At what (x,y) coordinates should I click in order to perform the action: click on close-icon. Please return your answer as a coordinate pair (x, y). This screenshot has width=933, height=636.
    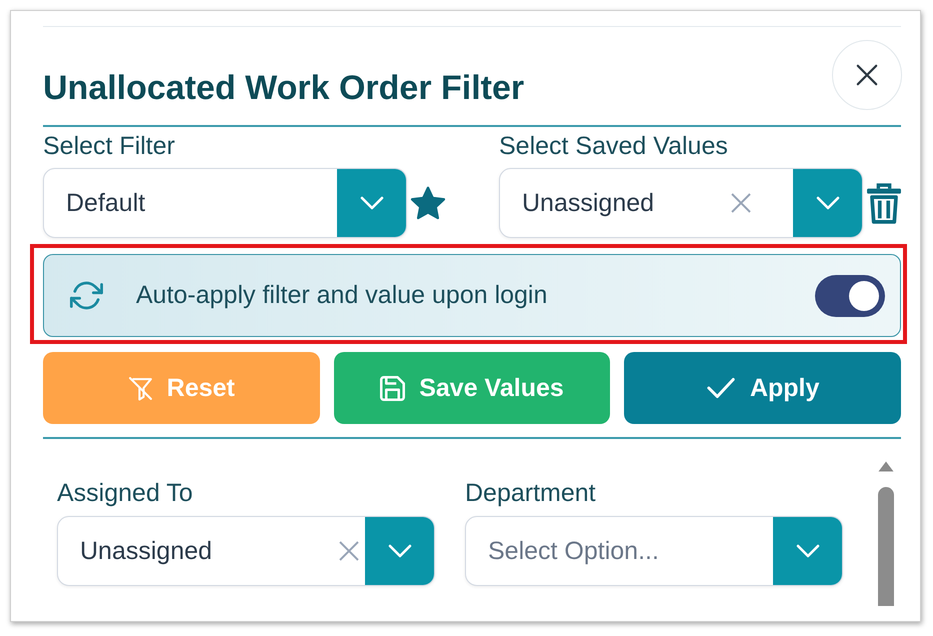
    Looking at the image, I should click on (867, 75).